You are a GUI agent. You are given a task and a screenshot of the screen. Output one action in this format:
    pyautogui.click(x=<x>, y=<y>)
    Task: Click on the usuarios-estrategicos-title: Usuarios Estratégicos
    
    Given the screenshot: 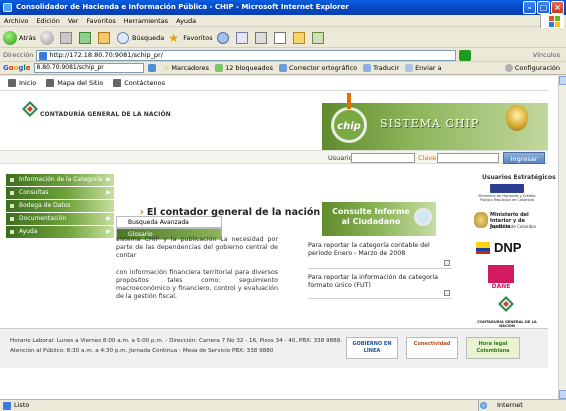 What is the action you would take?
    pyautogui.click(x=519, y=177)
    